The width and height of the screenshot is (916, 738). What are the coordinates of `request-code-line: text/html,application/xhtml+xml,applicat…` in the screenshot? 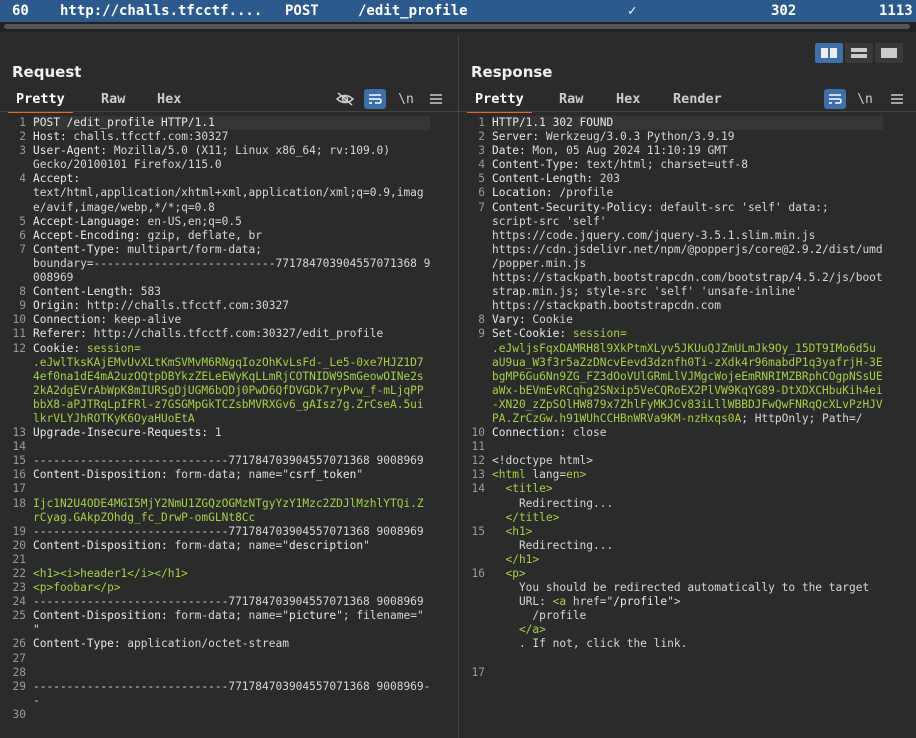 It's located at (231, 193).